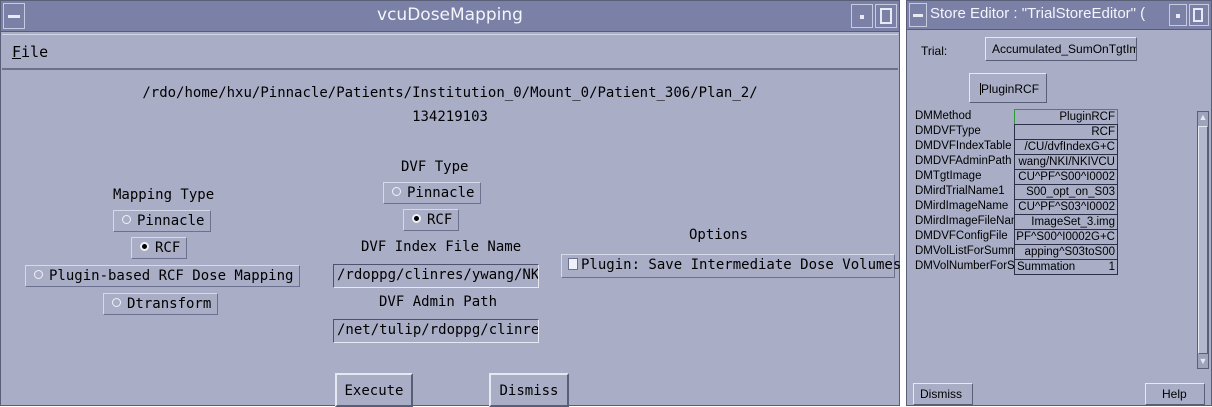  I want to click on trial-label: Trial:, so click(934, 51).